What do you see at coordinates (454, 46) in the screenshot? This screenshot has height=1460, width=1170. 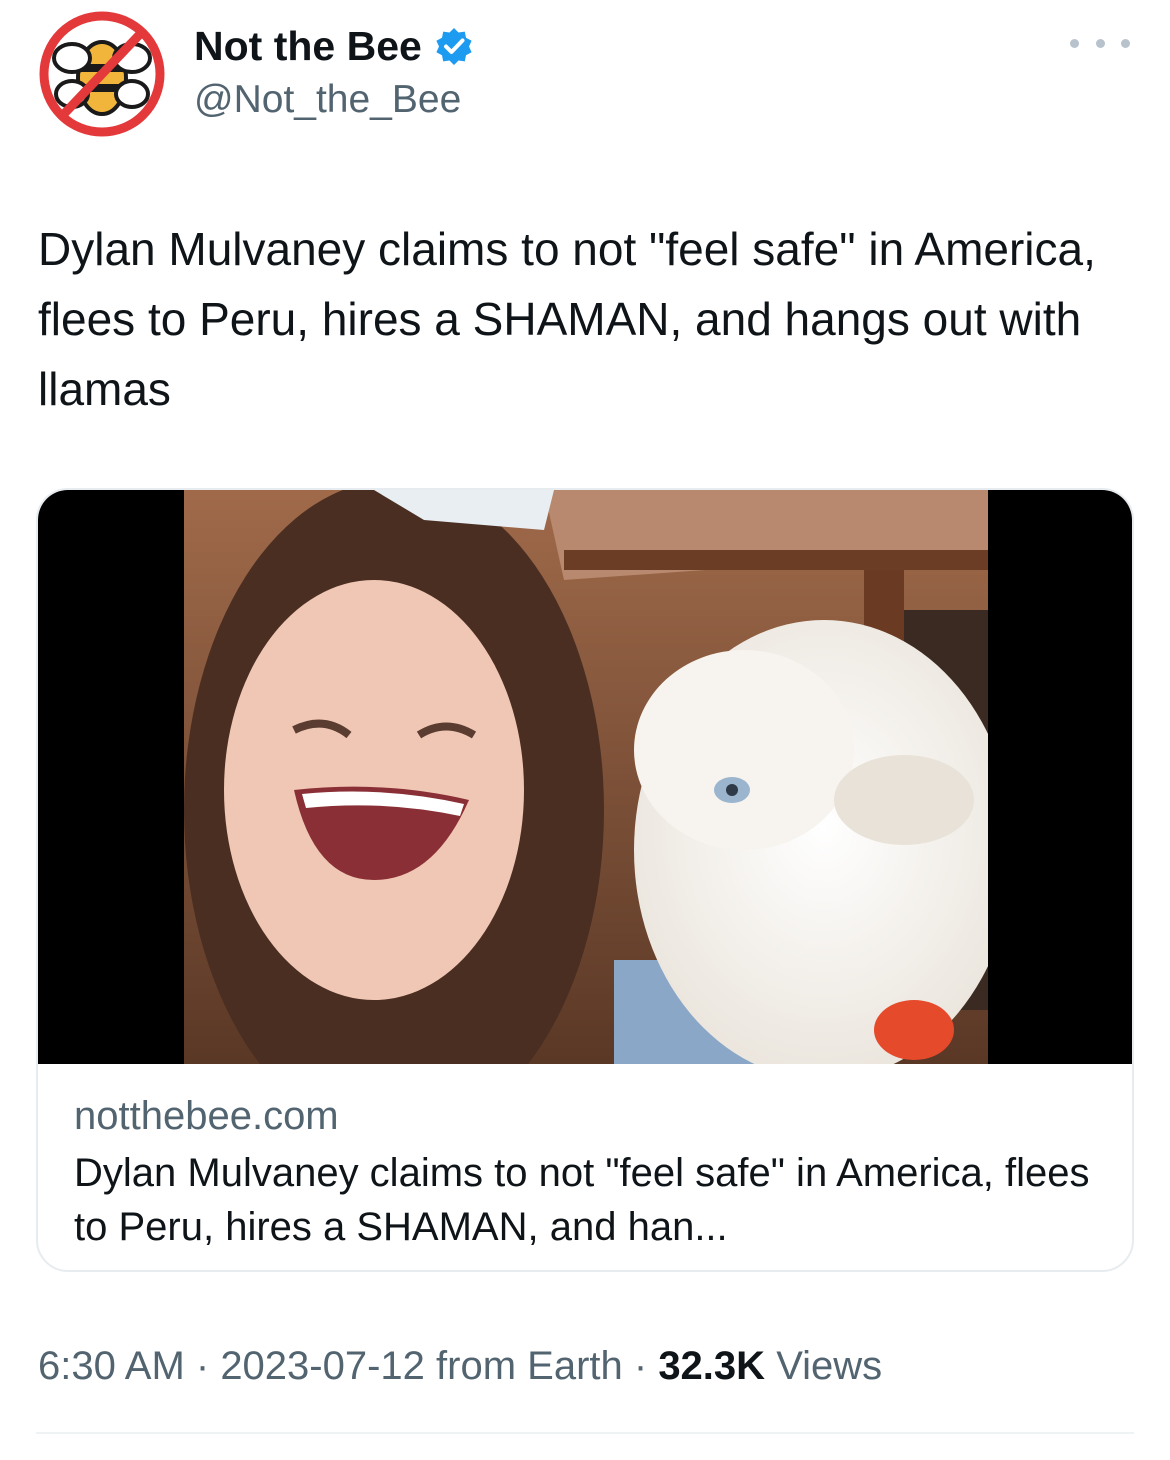 I see `verified-badge-icon` at bounding box center [454, 46].